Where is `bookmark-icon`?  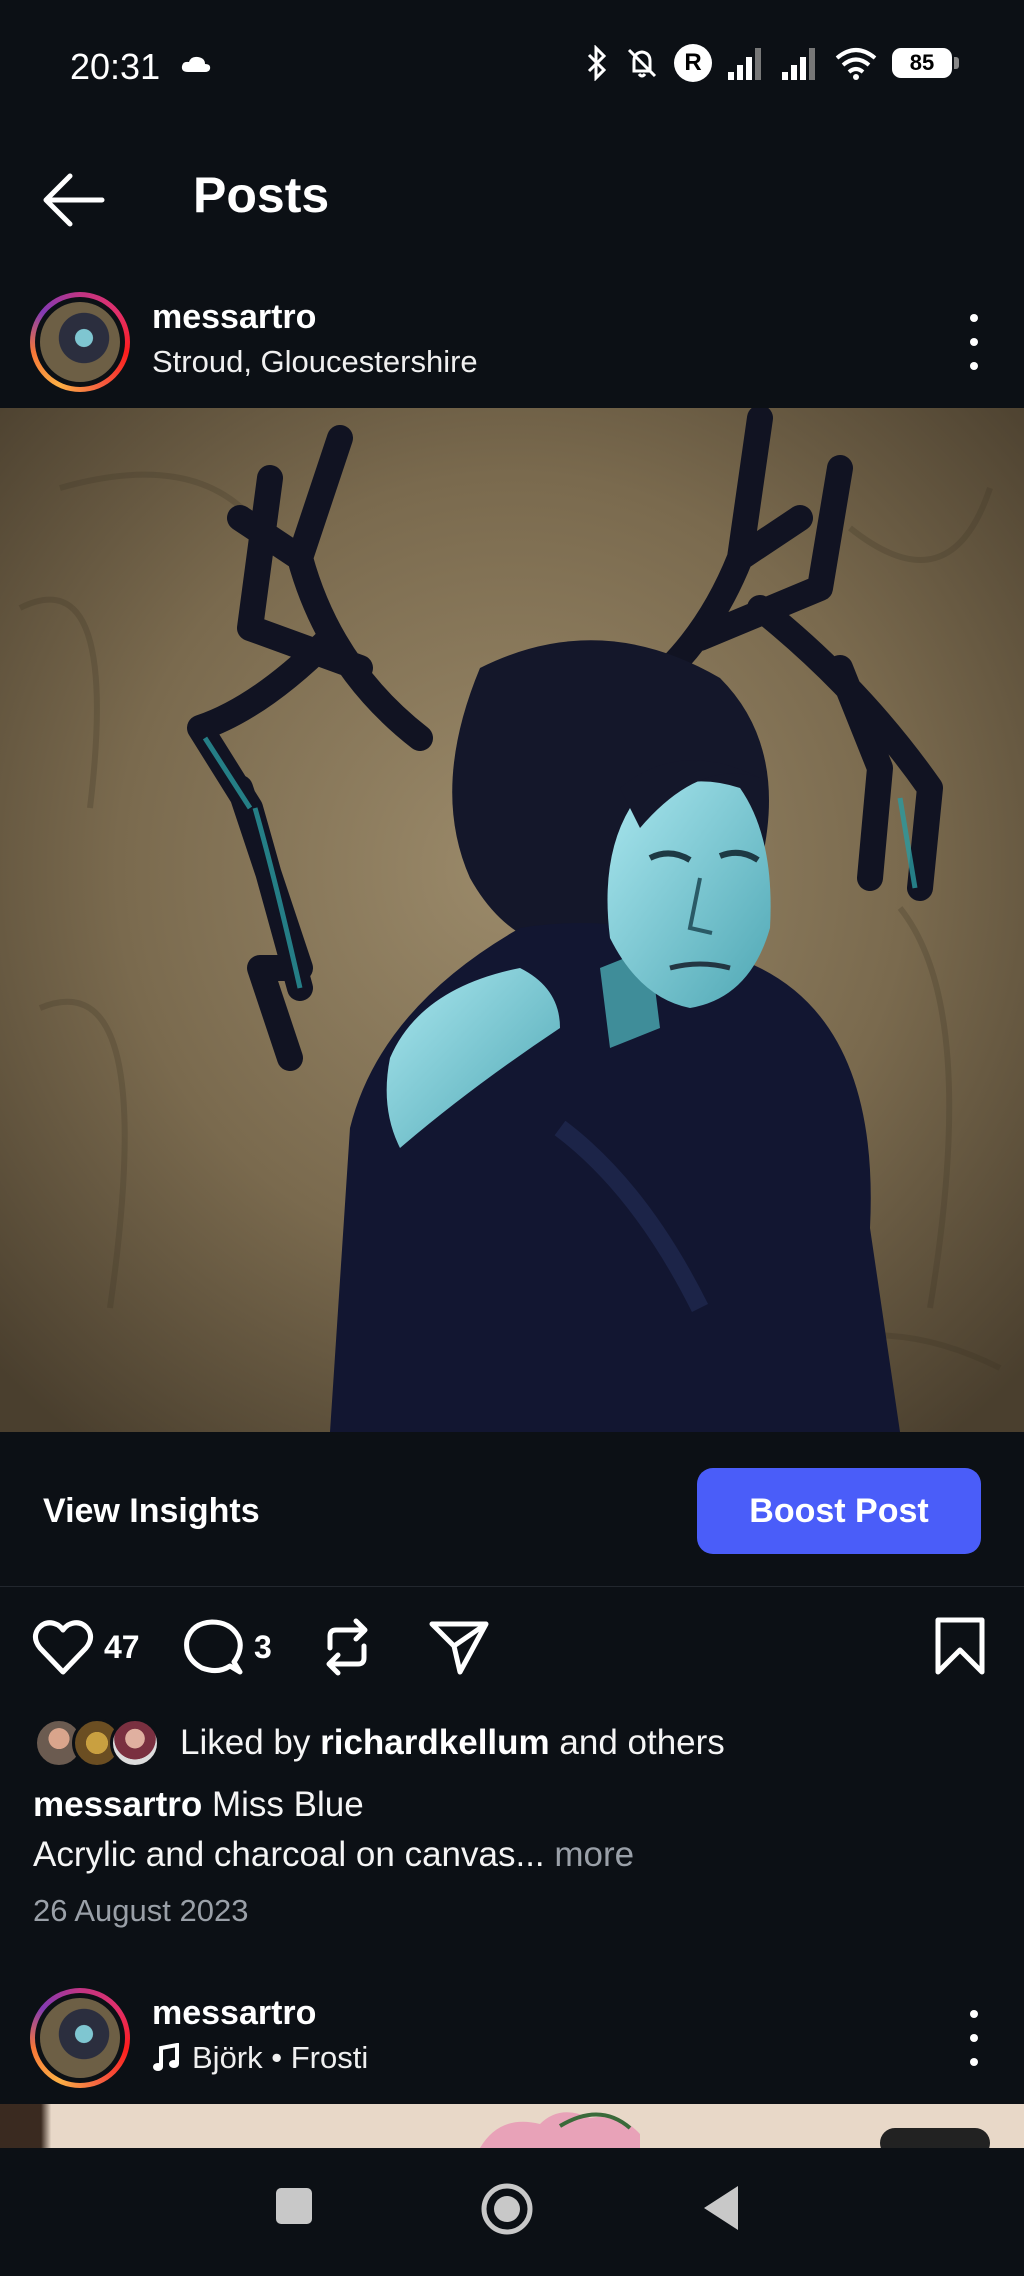 bookmark-icon is located at coordinates (960, 1646).